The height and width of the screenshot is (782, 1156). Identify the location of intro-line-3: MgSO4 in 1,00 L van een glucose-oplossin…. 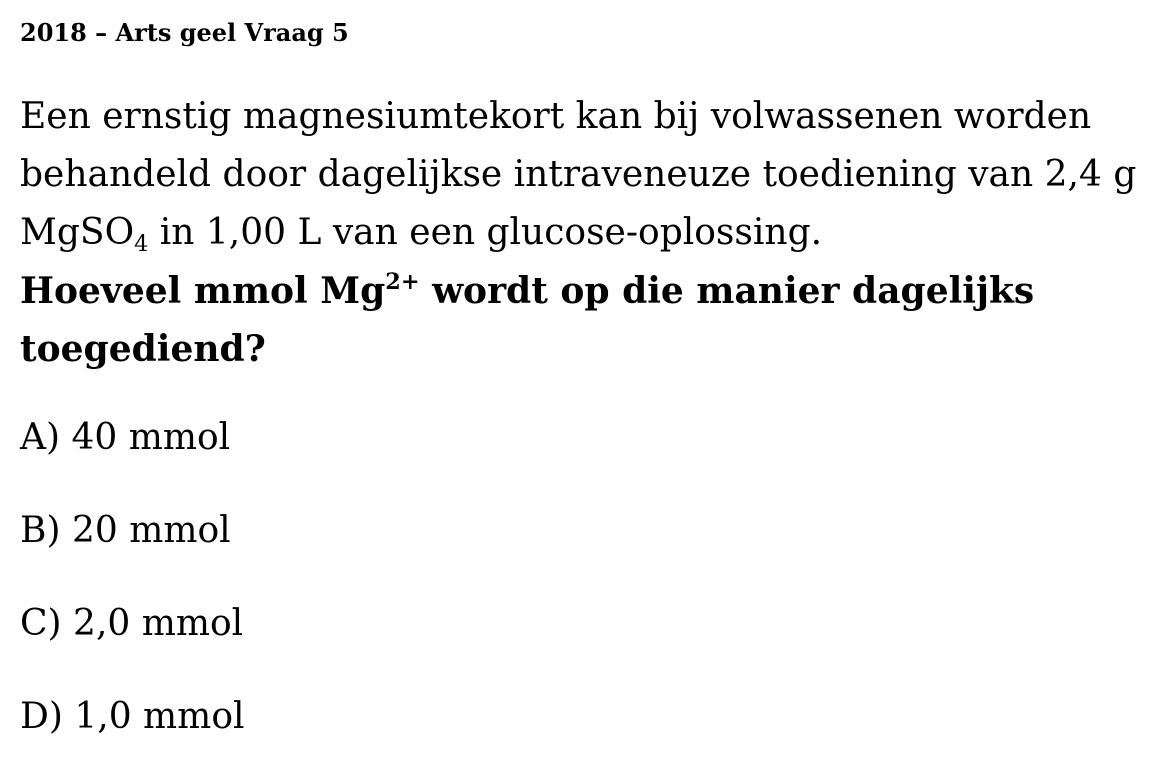
(580, 233).